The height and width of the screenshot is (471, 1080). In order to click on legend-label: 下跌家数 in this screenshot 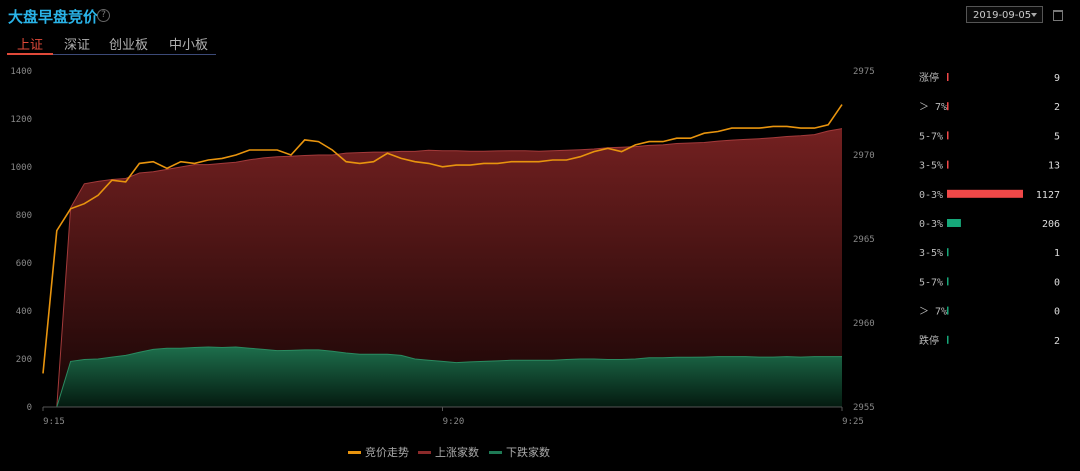, I will do `click(528, 452)`.